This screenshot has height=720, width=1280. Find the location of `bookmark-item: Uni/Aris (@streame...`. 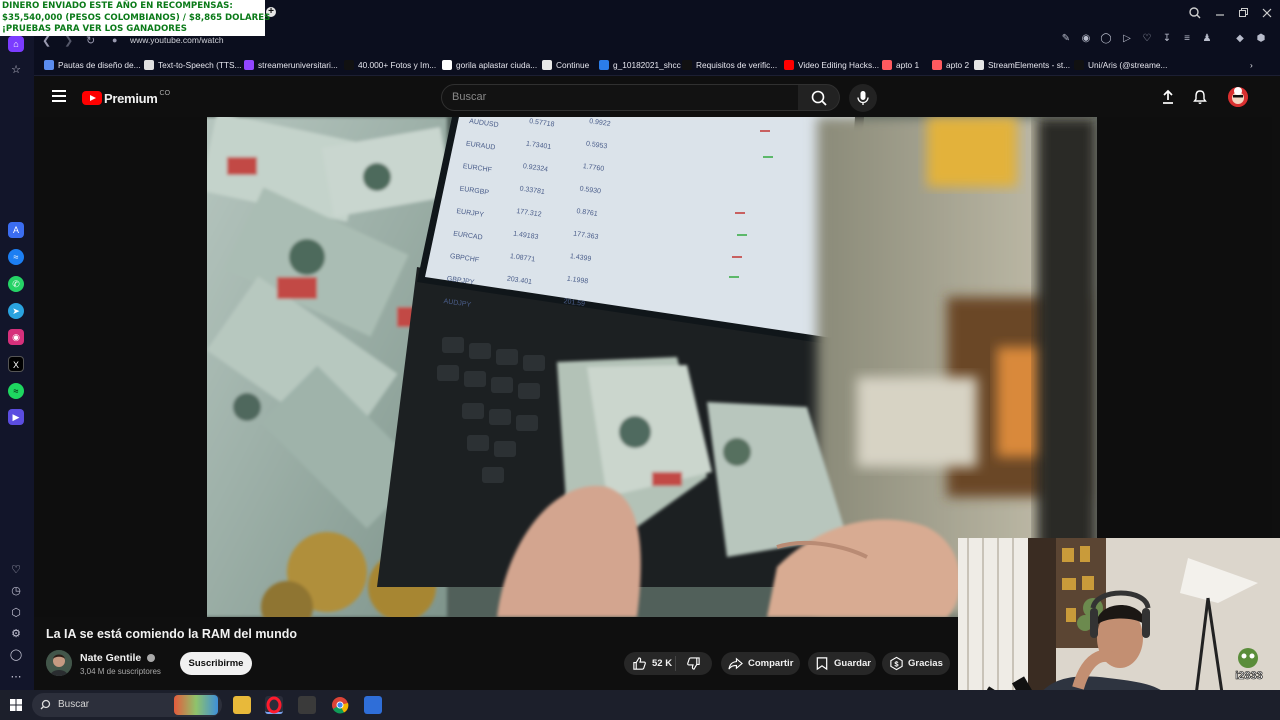

bookmark-item: Uni/Aris (@streame... is located at coordinates (1120, 65).